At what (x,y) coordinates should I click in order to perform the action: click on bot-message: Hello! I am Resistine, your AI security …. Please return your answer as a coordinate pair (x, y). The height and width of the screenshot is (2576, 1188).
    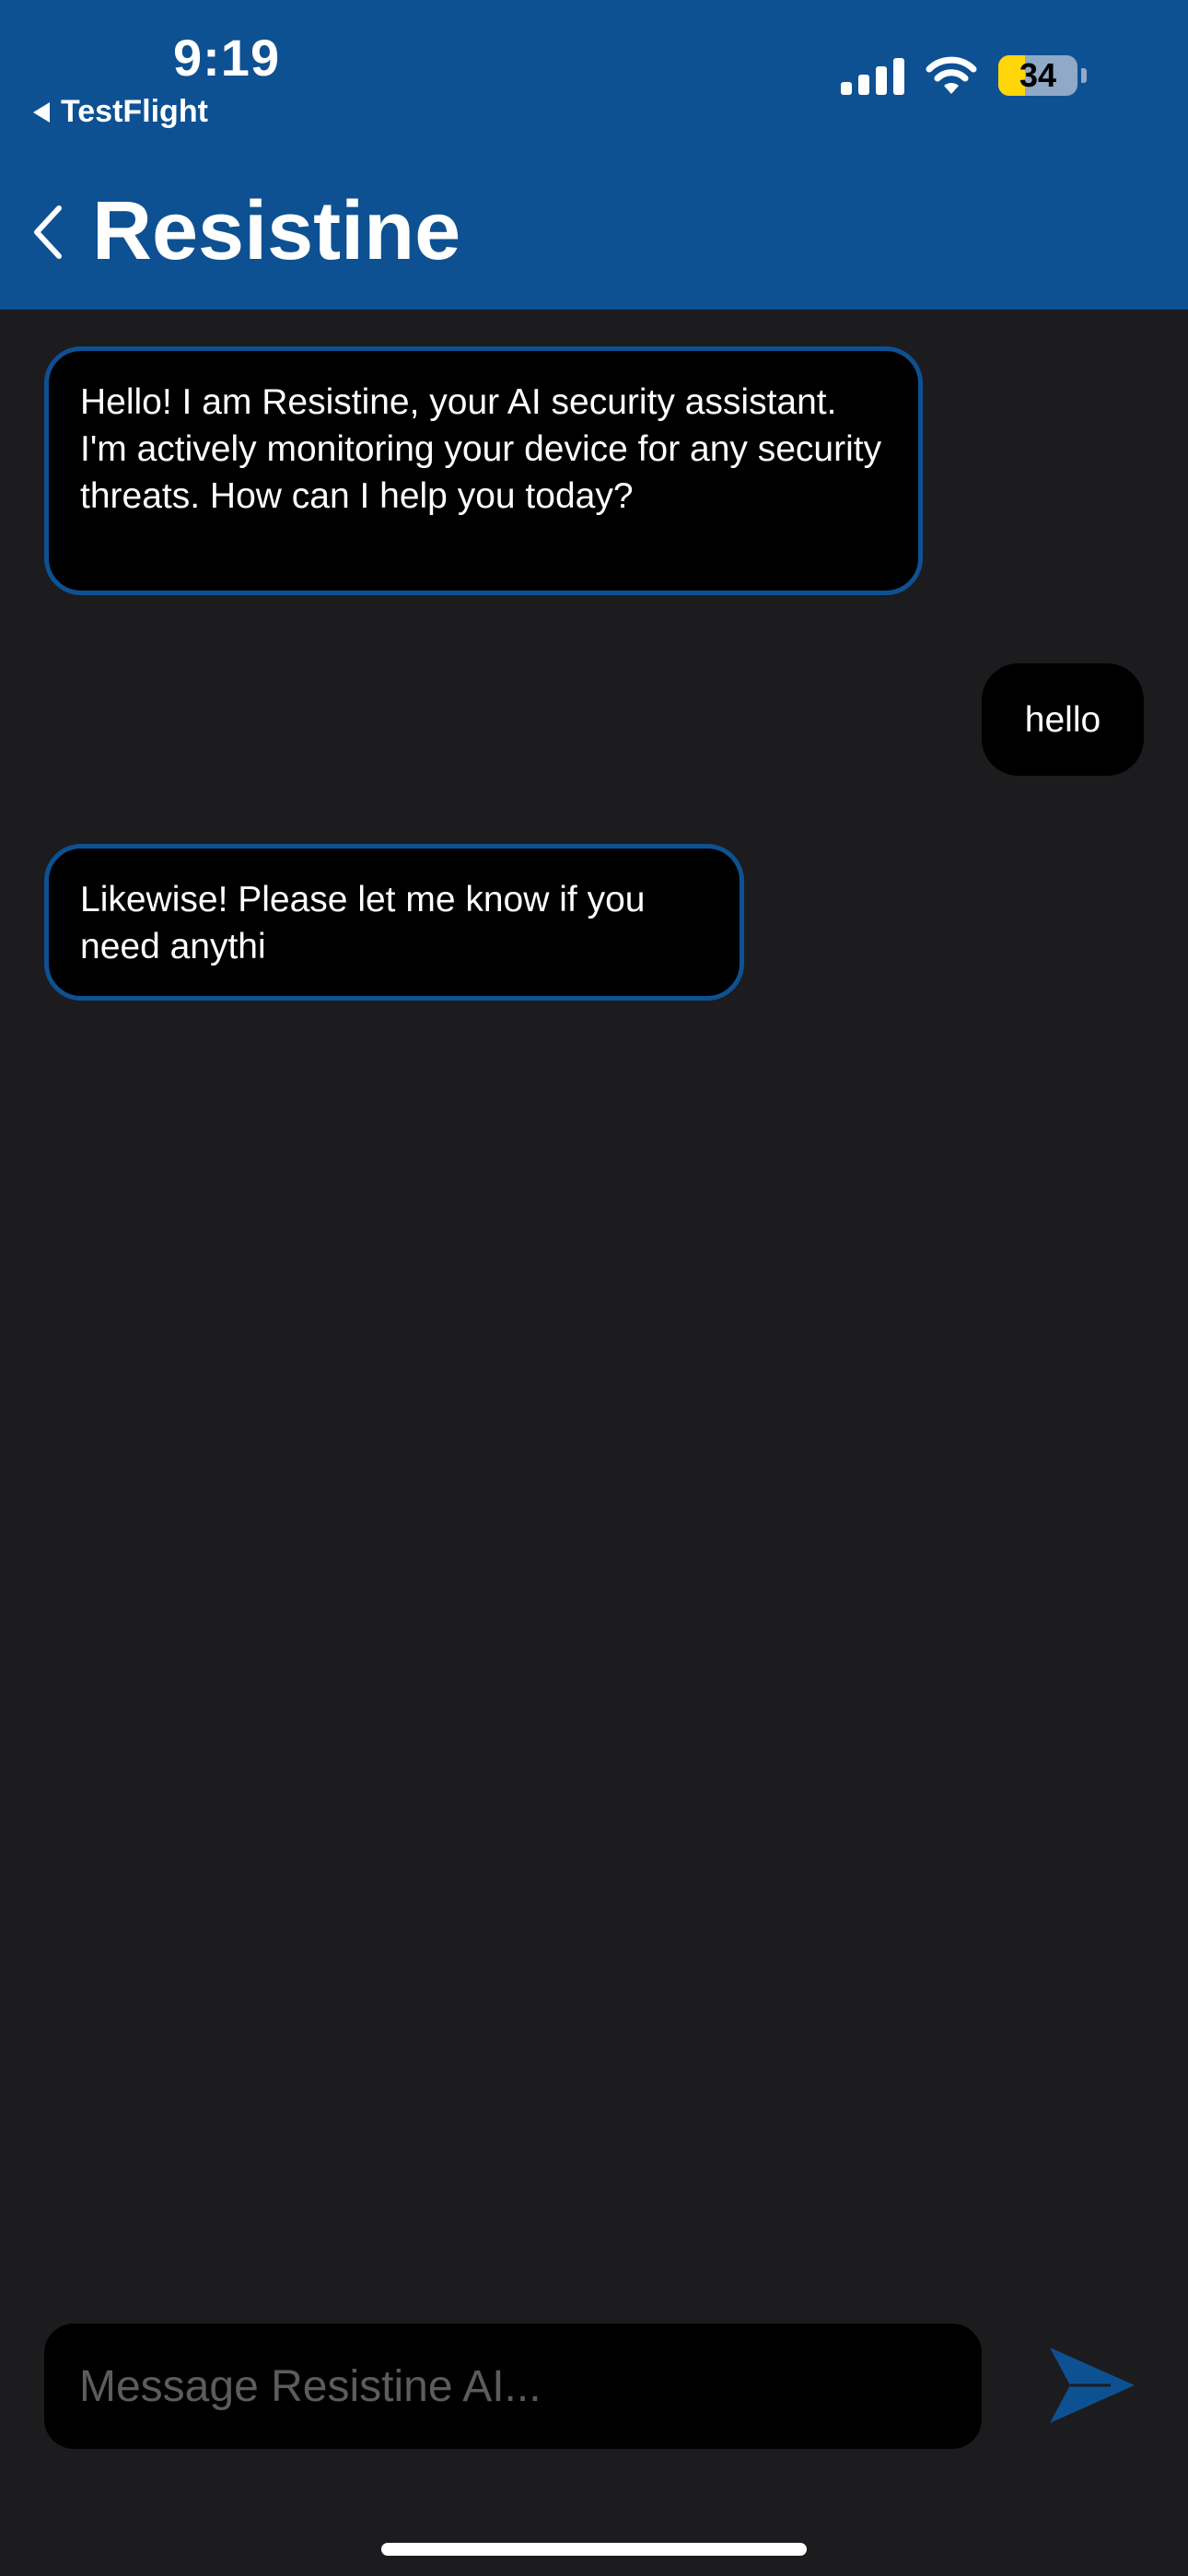
    Looking at the image, I should click on (483, 470).